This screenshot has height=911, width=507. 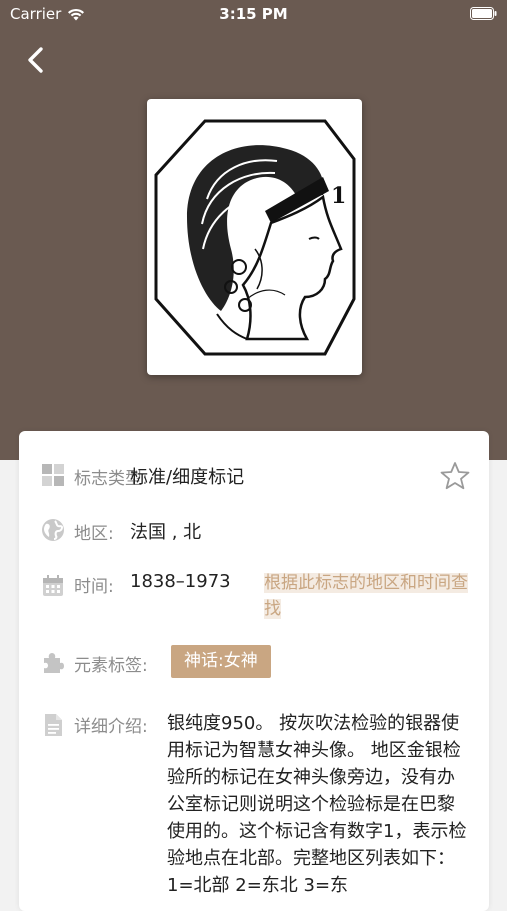 I want to click on search-by-region-time-link: 根据此标志的地区和时间查找, so click(x=369, y=596).